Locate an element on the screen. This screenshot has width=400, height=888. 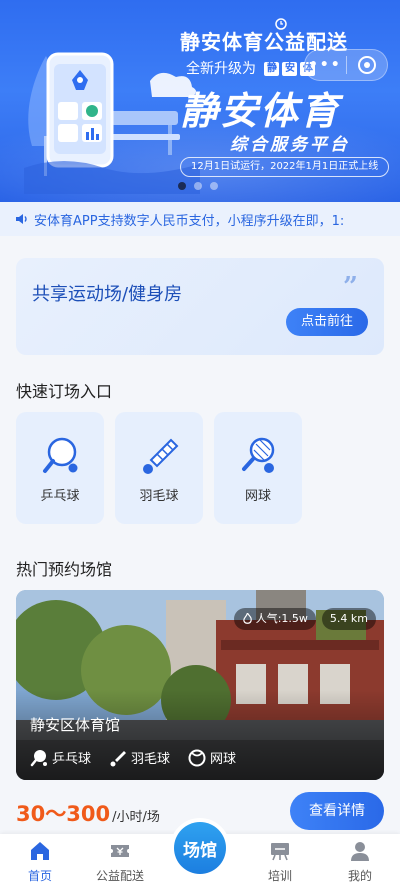
price-unit: /小时/场 is located at coordinates (136, 817).